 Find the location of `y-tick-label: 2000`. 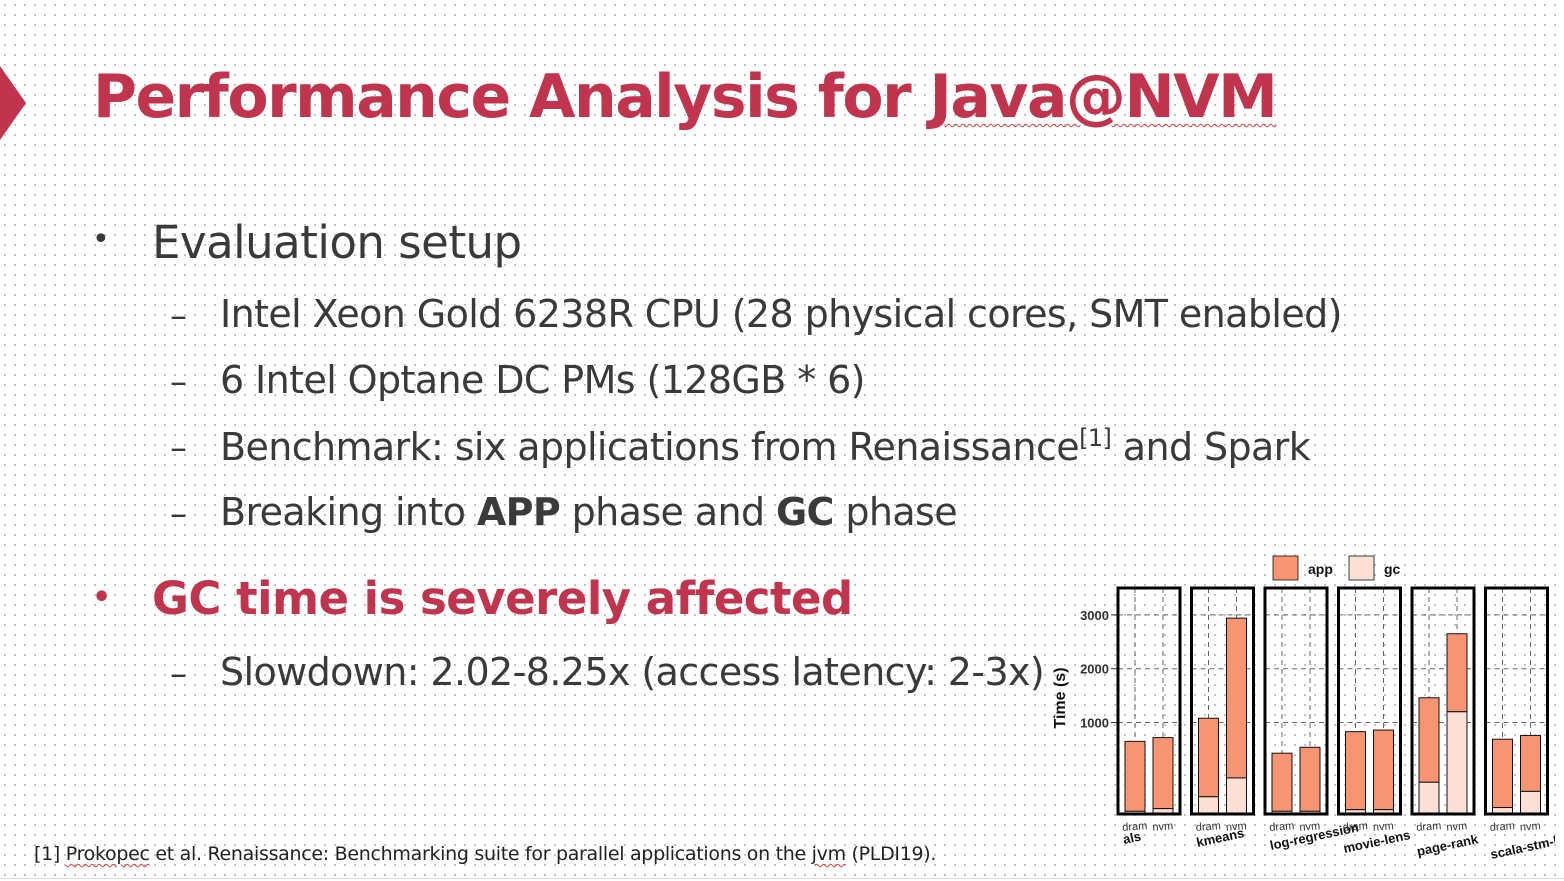

y-tick-label: 2000 is located at coordinates (1094, 669).